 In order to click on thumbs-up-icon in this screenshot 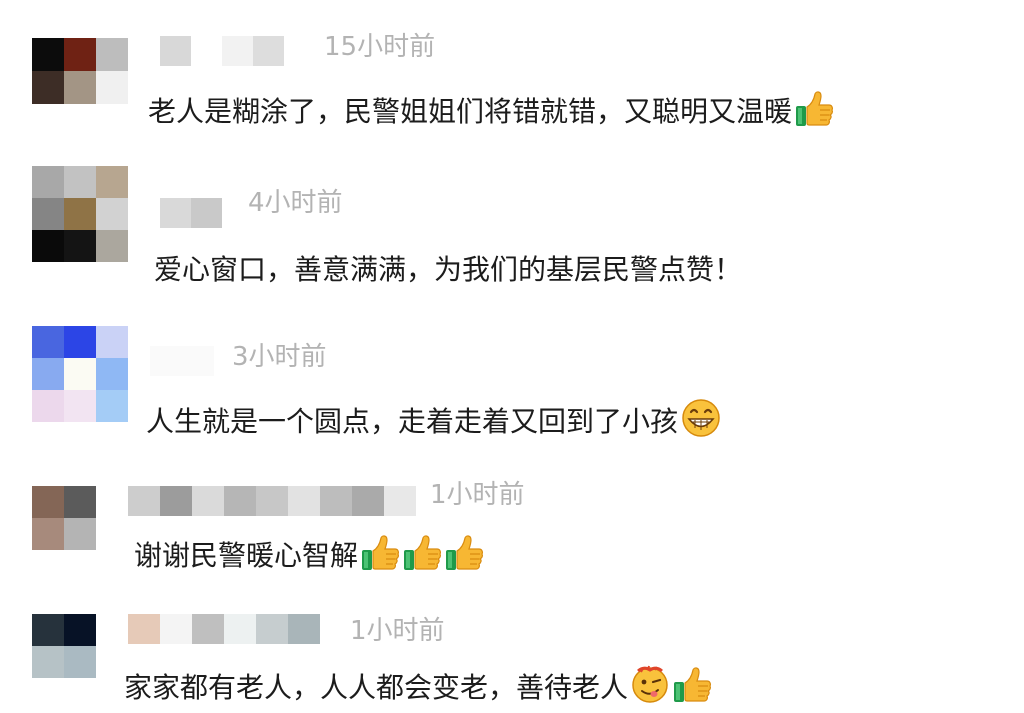, I will do `click(692, 689)`.